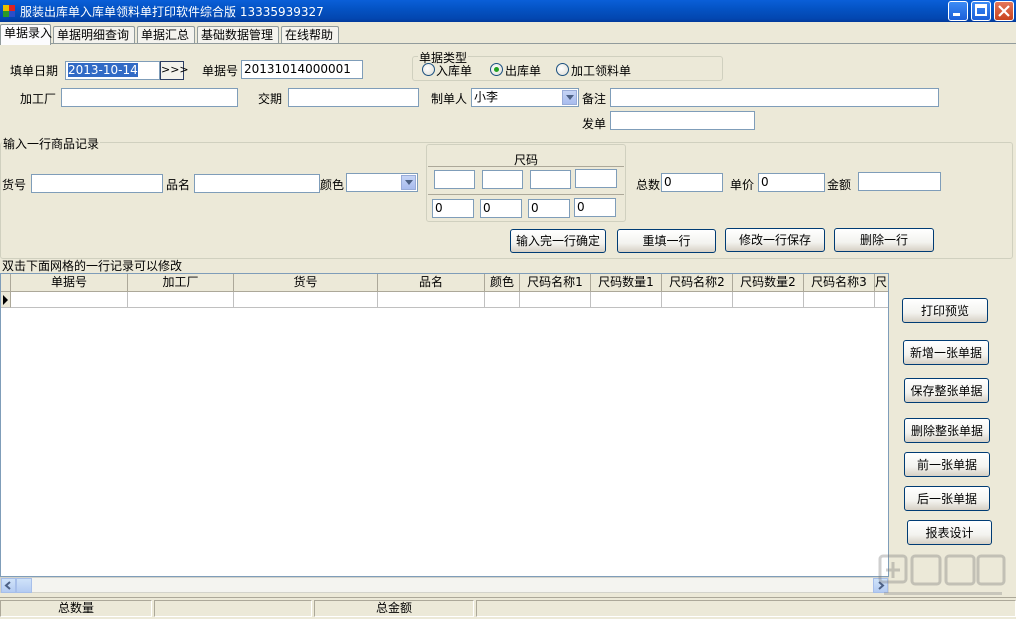  What do you see at coordinates (220, 71) in the screenshot?
I see `doc-no-label: 单据号` at bounding box center [220, 71].